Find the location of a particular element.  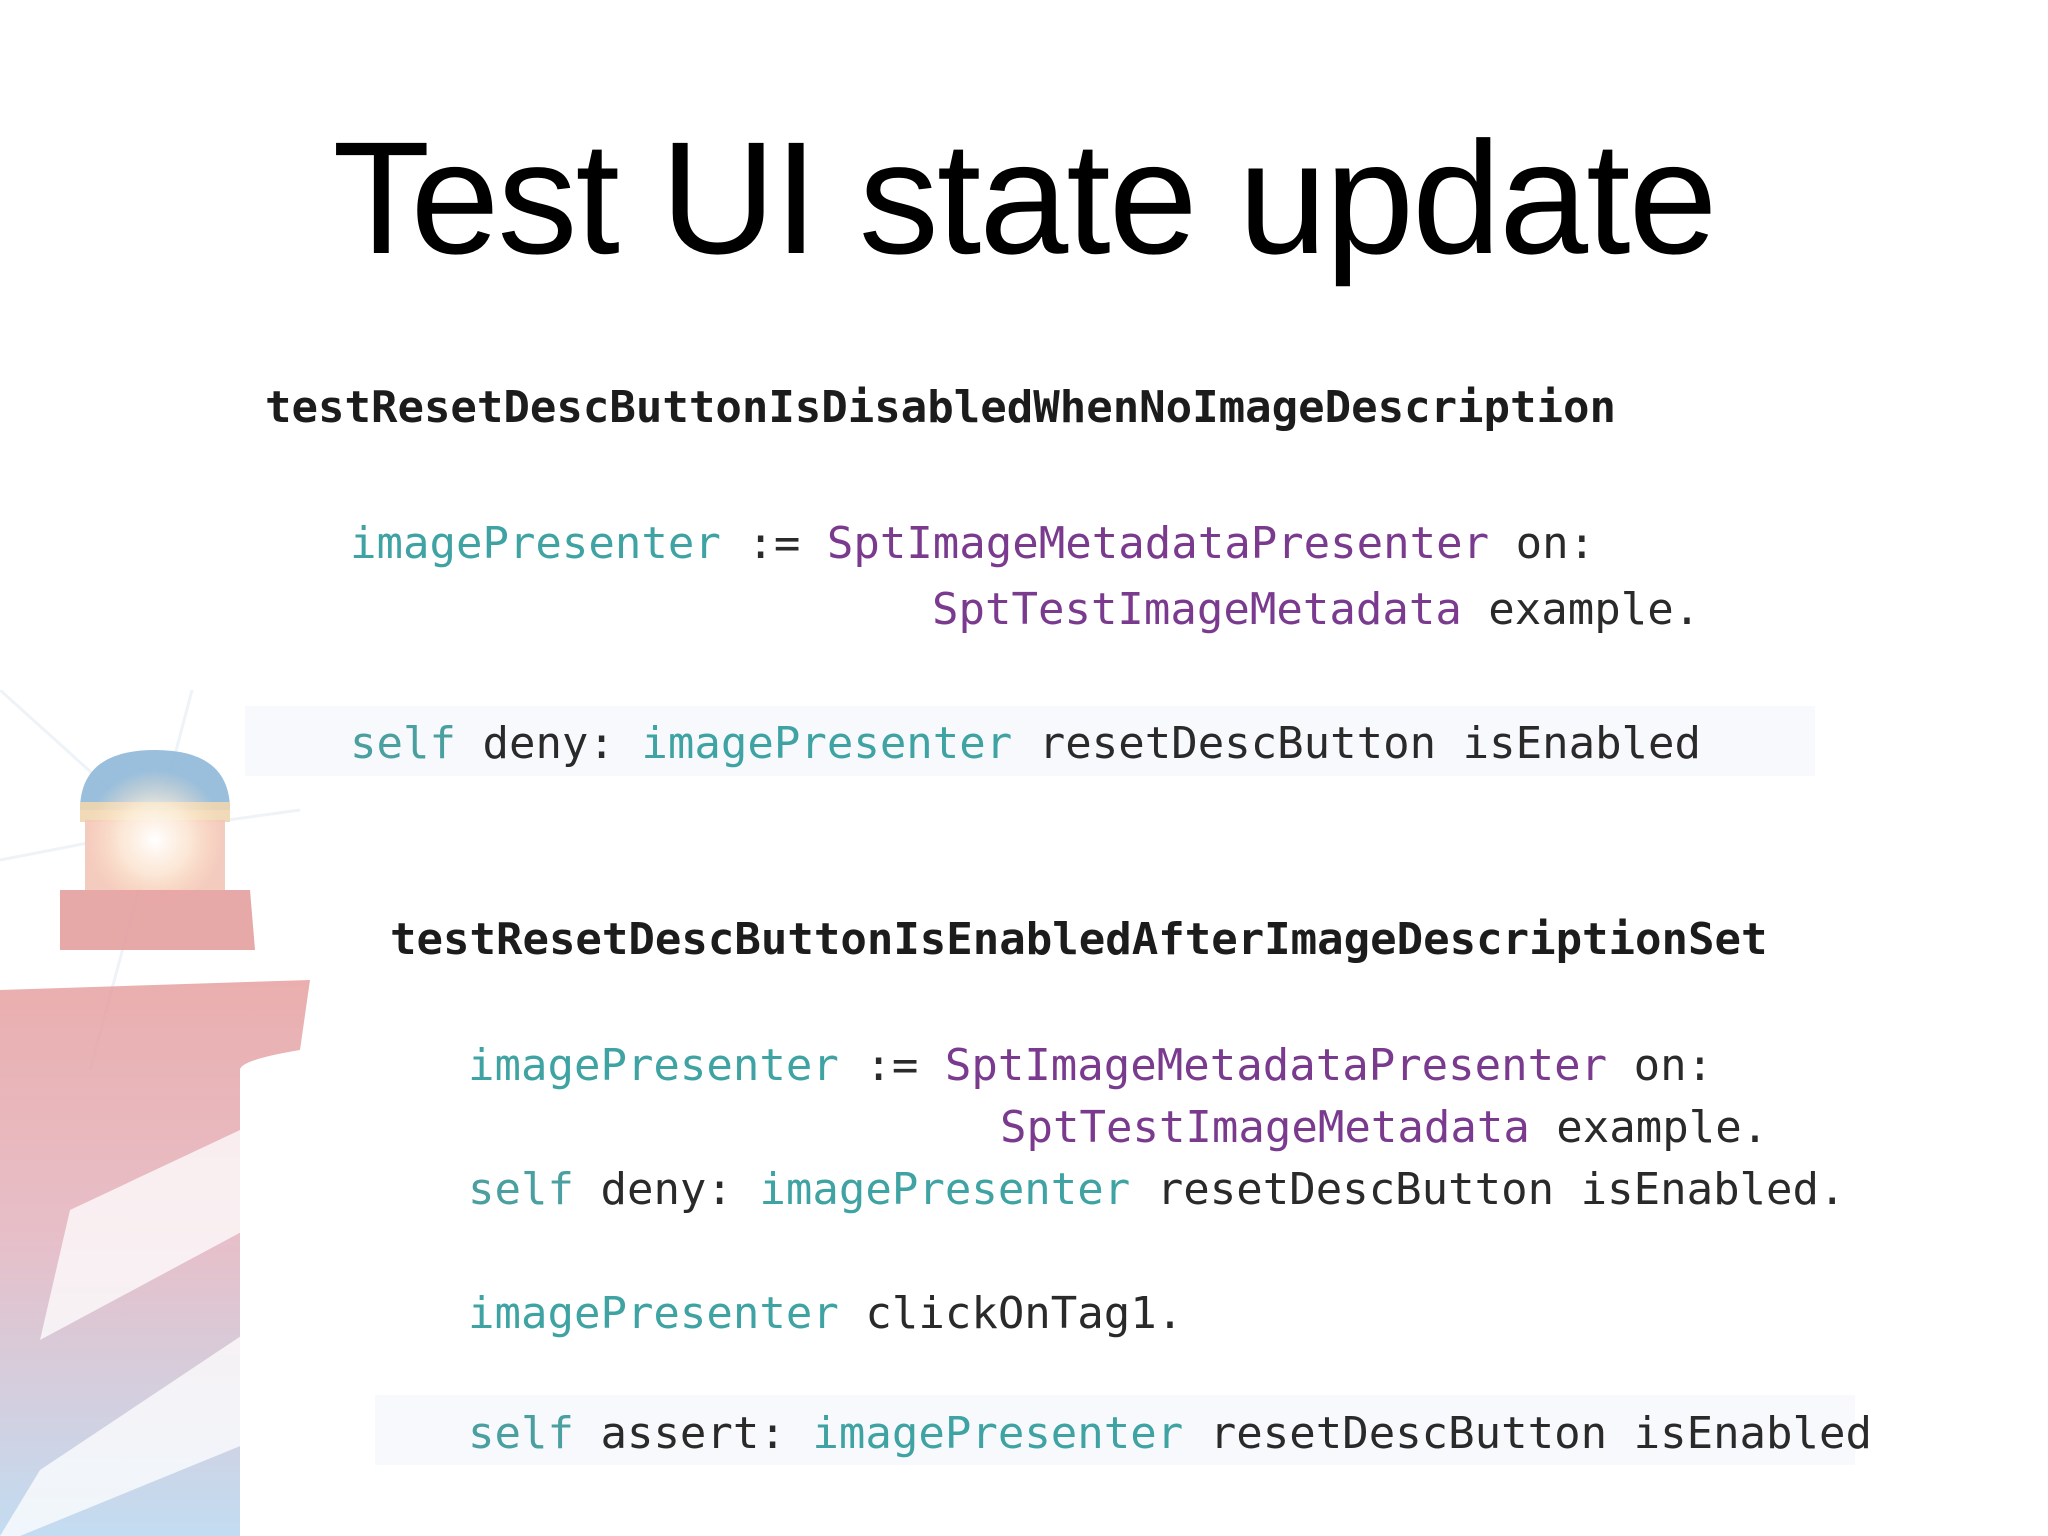

slide-title: Test UI state update is located at coordinates (1024, 197).